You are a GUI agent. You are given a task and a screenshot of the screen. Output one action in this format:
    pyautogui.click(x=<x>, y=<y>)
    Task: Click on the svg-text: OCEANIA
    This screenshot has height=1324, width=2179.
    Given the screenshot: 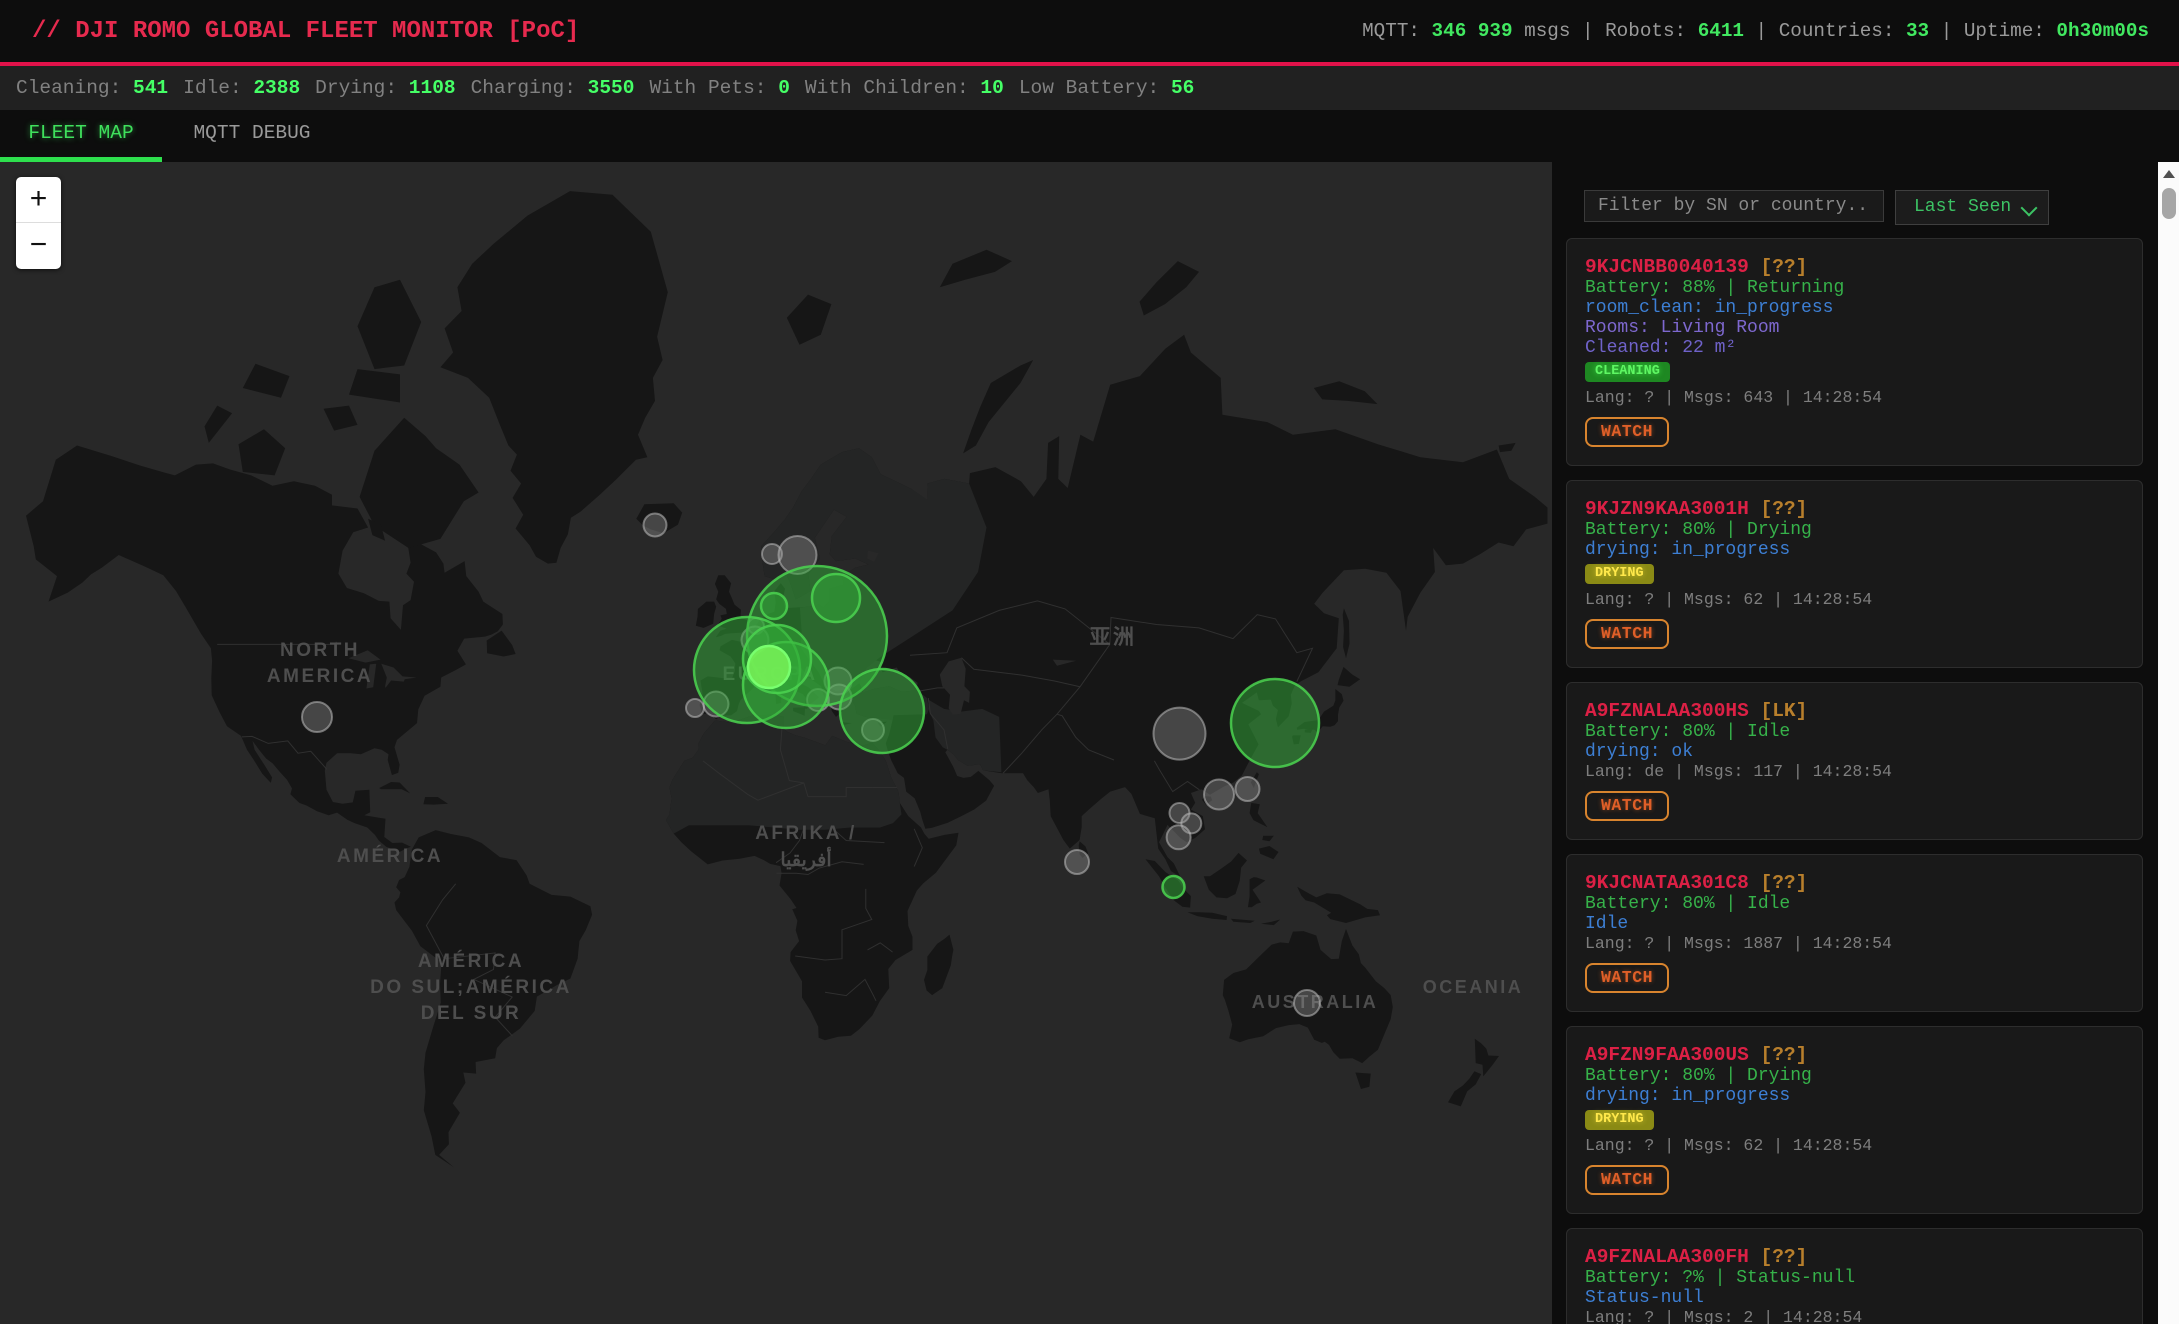 What is the action you would take?
    pyautogui.click(x=1473, y=987)
    